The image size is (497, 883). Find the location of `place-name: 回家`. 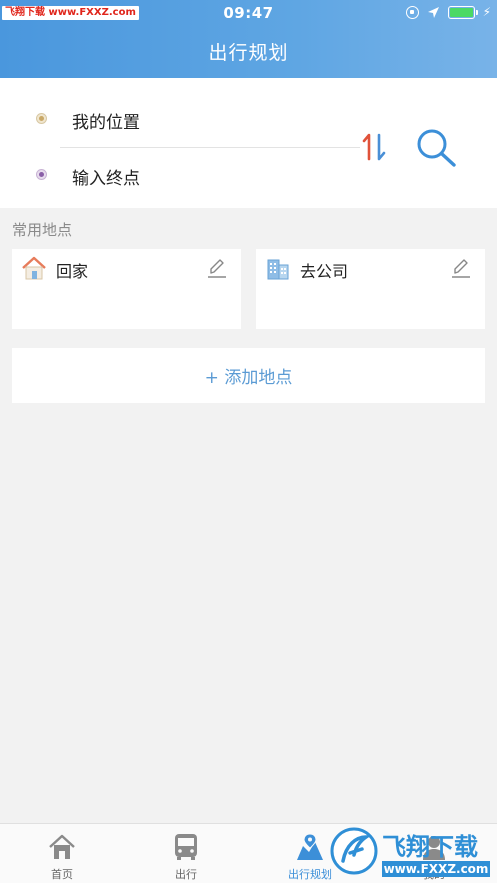

place-name: 回家 is located at coordinates (72, 271).